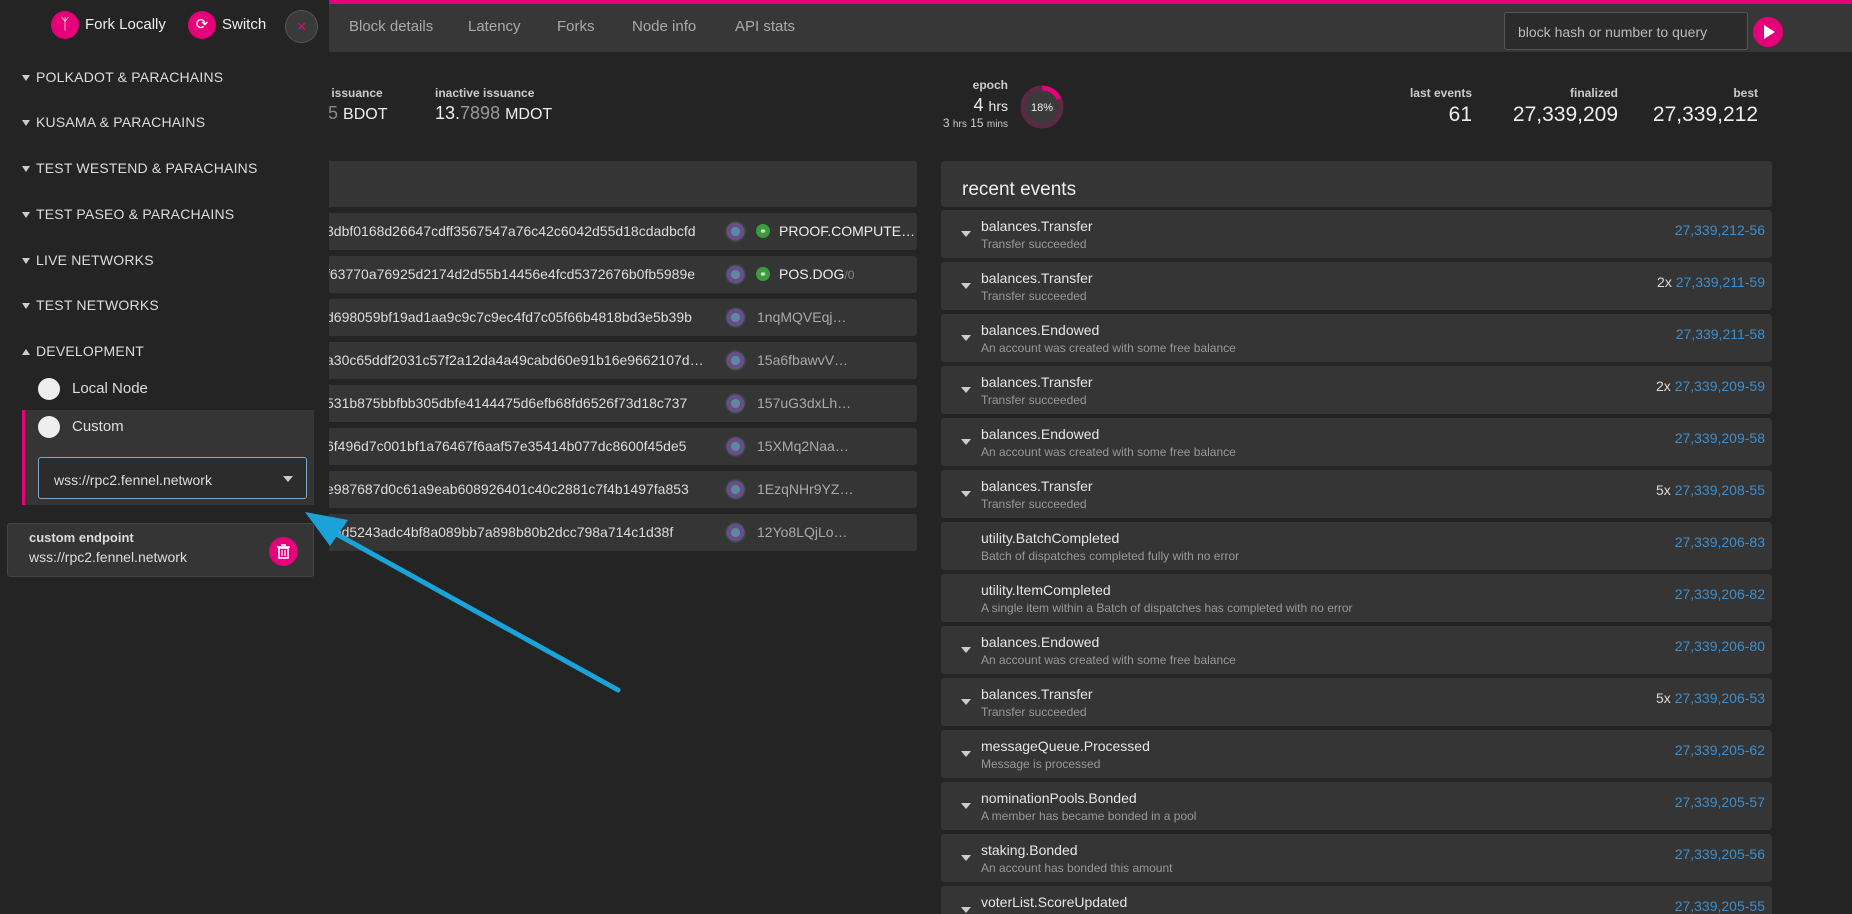 This screenshot has height=914, width=1852. Describe the element at coordinates (301, 26) in the screenshot. I see `close-sidebar-button: ×` at that location.